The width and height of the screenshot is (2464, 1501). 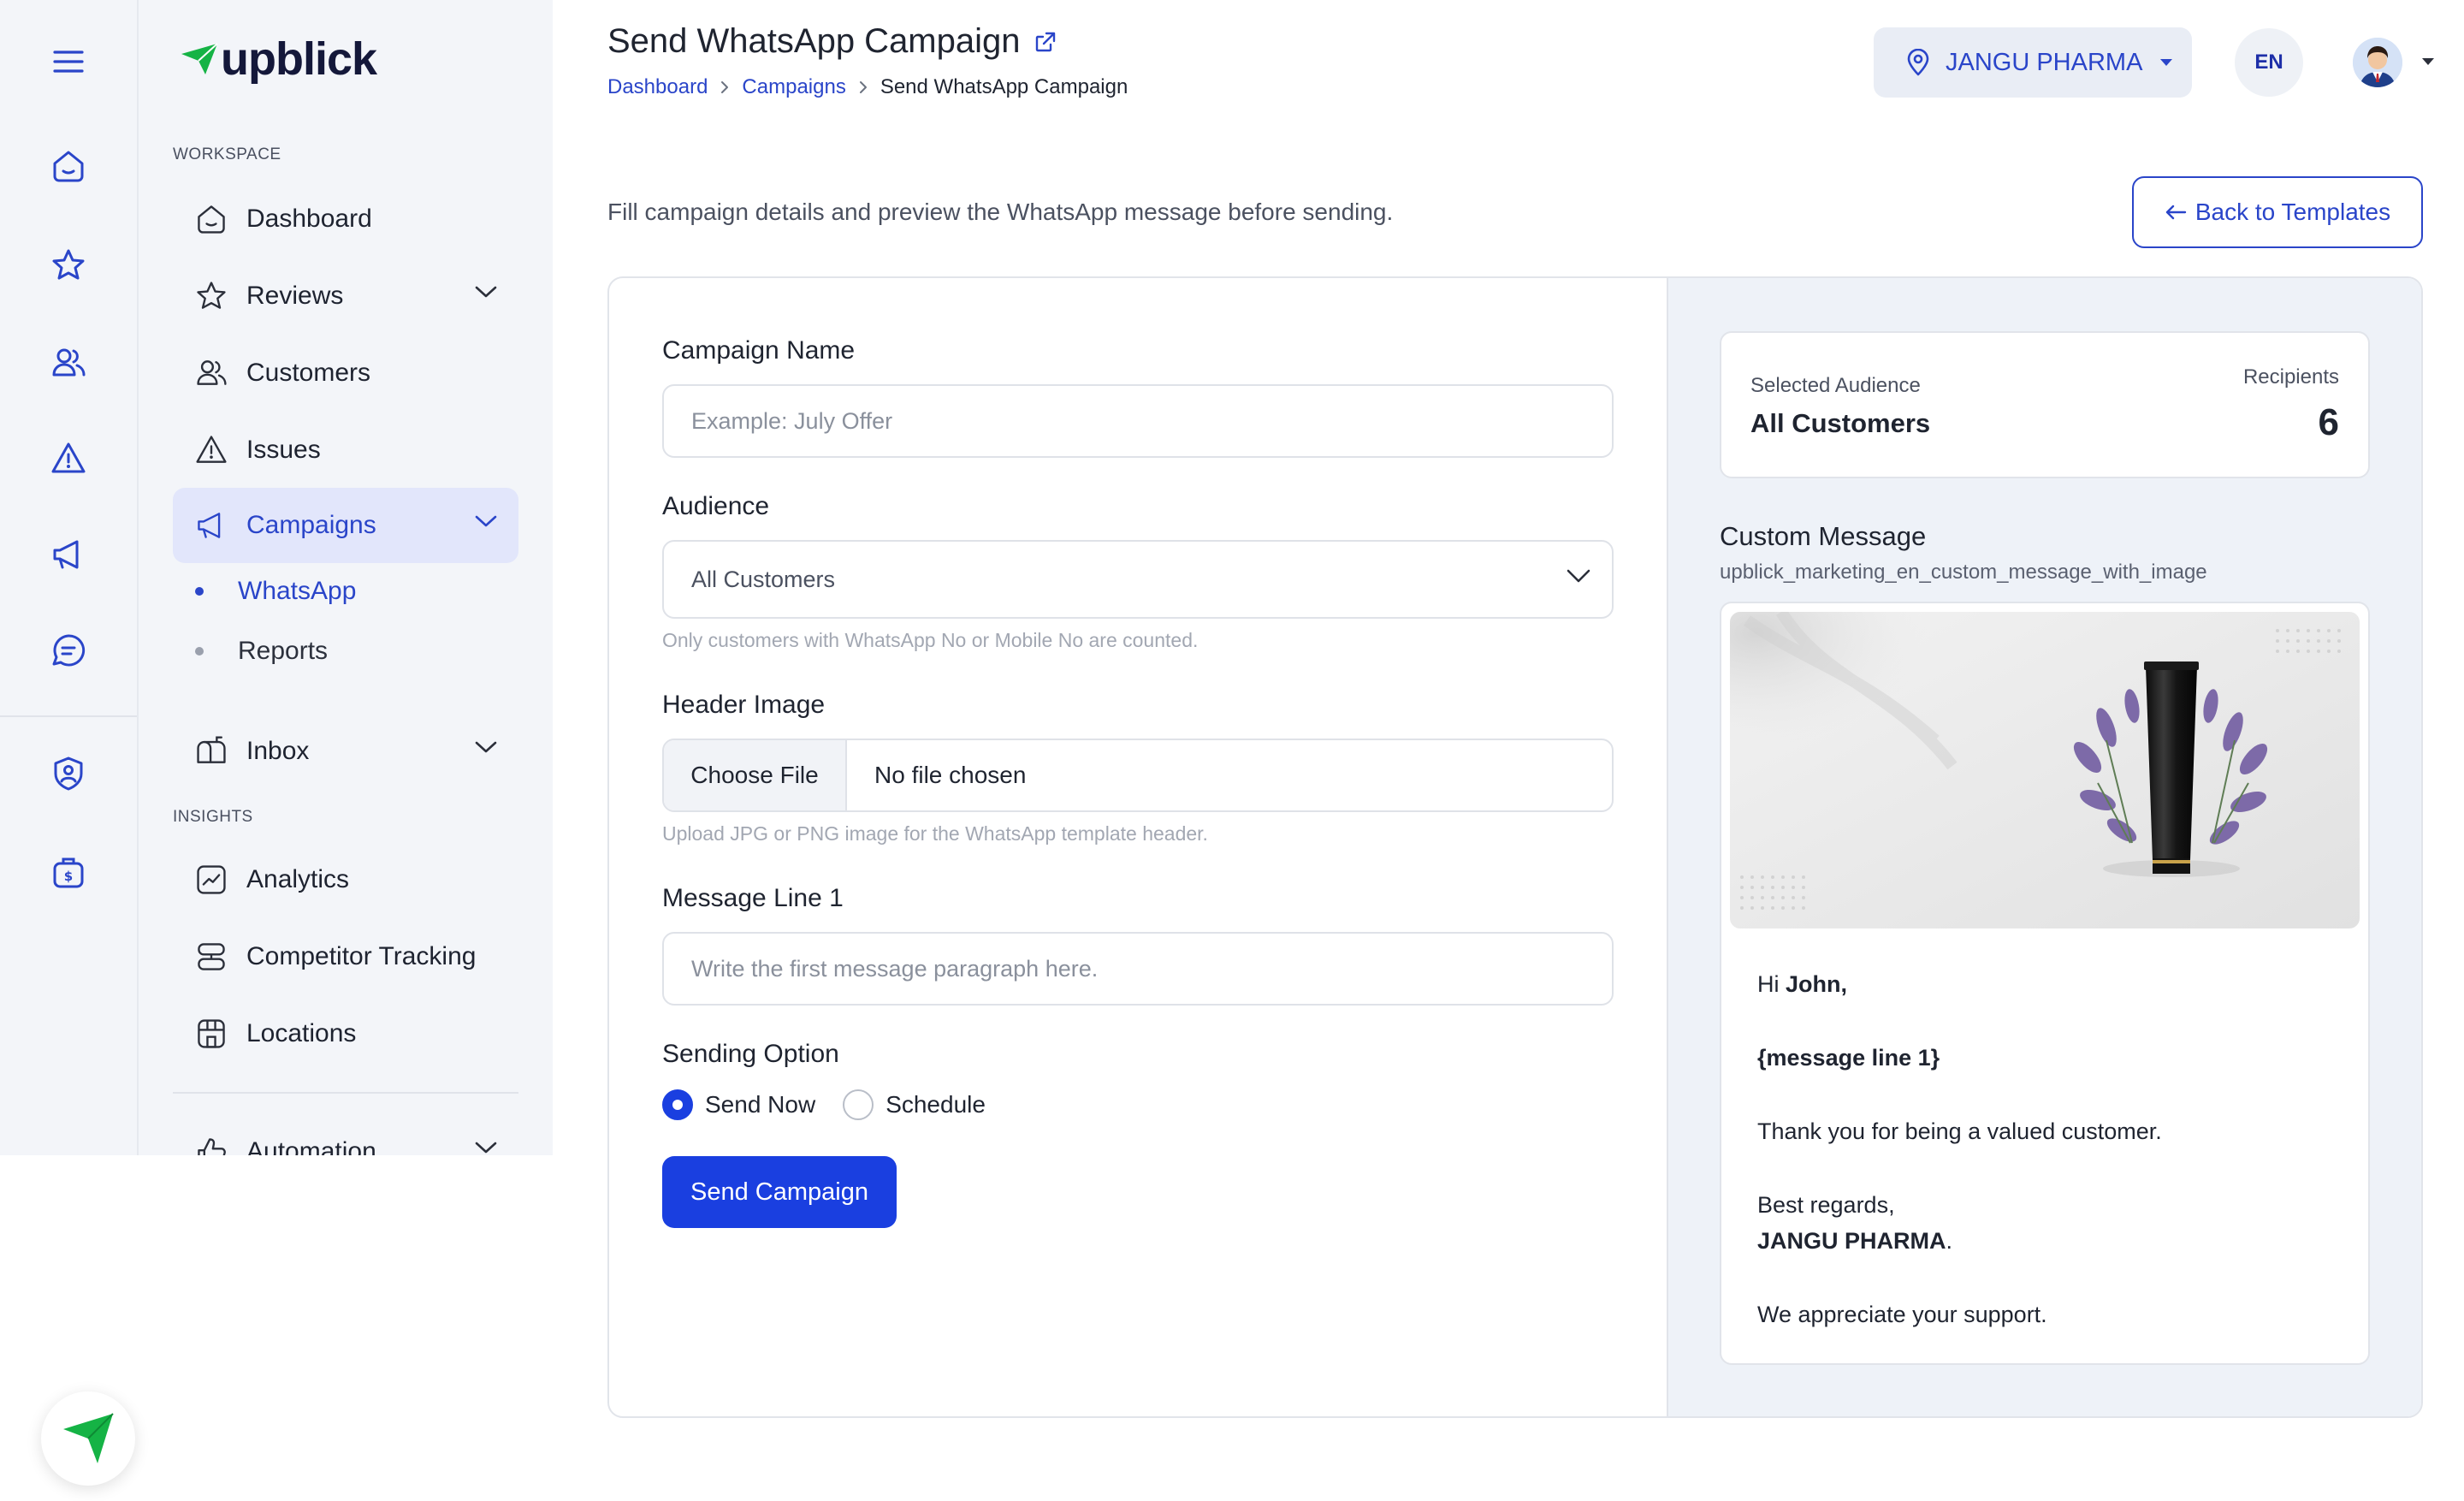 I want to click on campaign-name-input: Example: July Offer, so click(x=1138, y=421).